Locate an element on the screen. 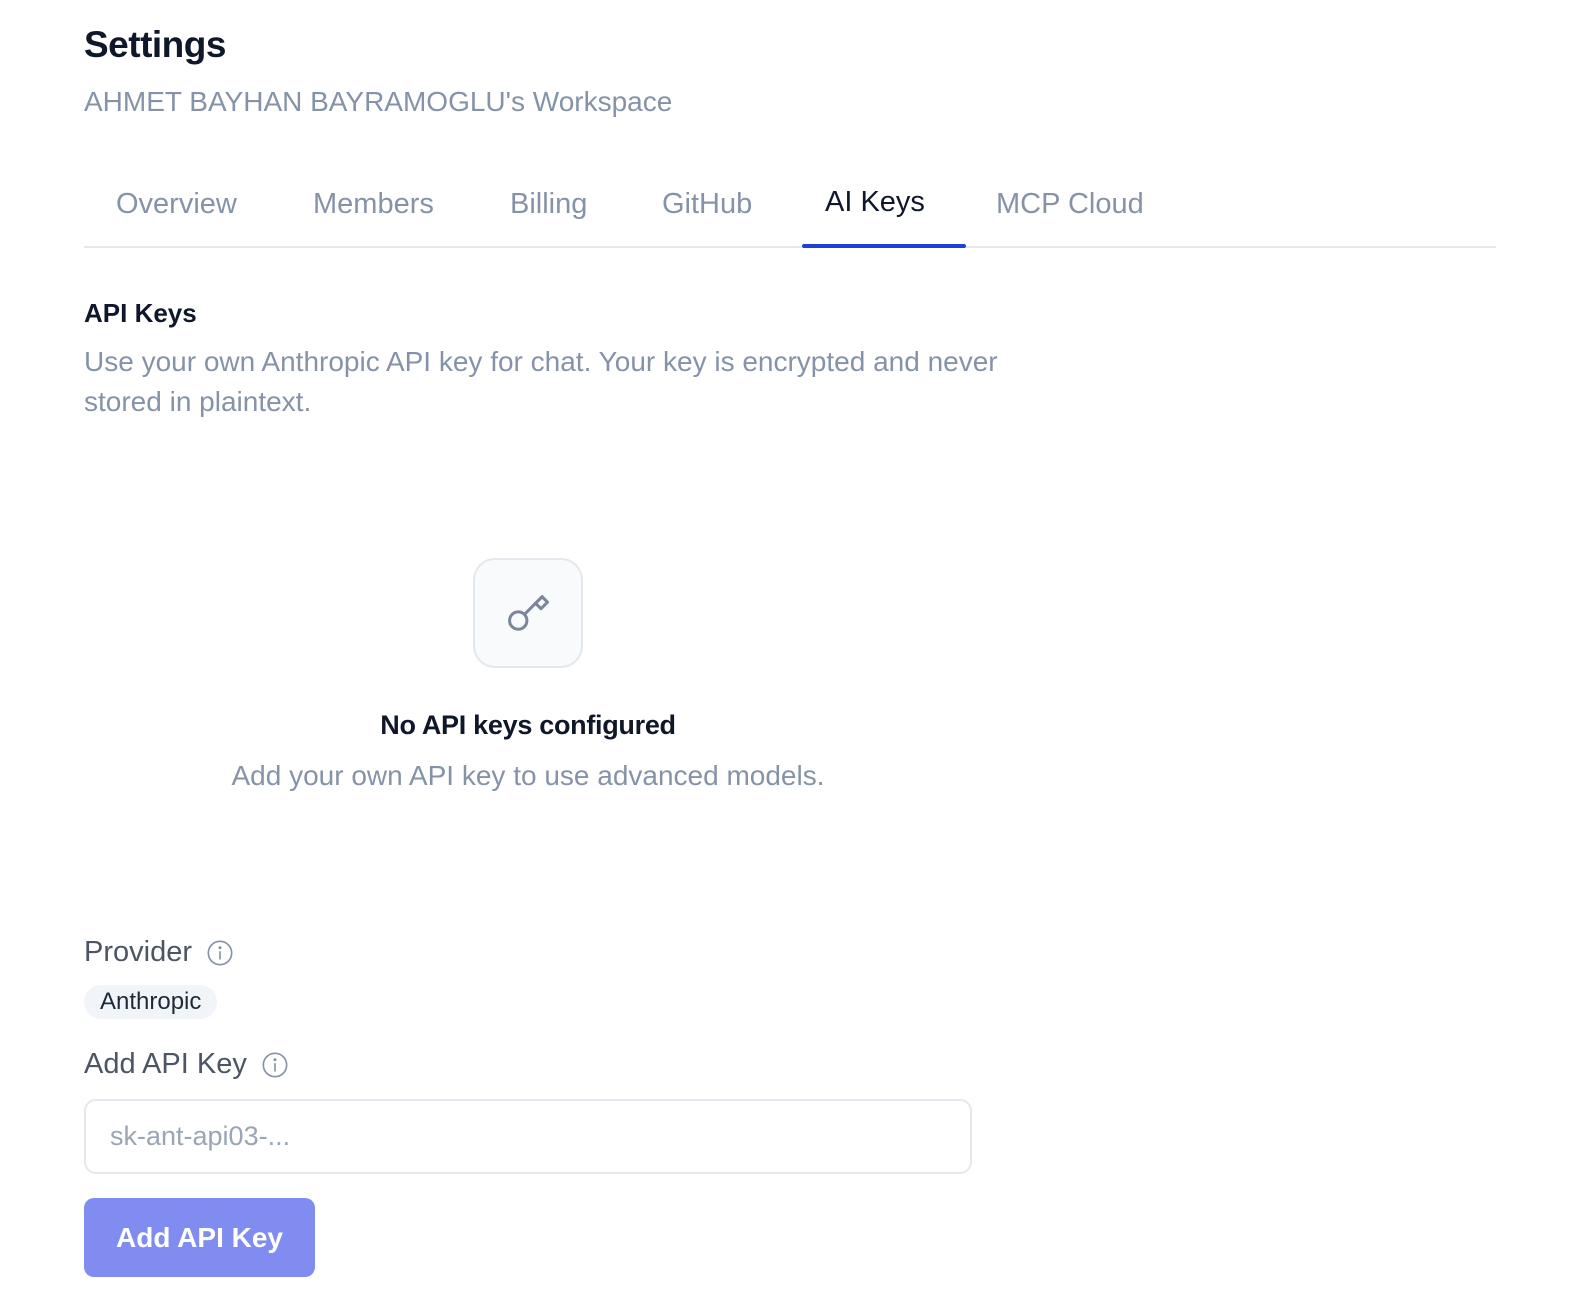 Image resolution: width=1580 pixels, height=1310 pixels. key-icon is located at coordinates (529, 613).